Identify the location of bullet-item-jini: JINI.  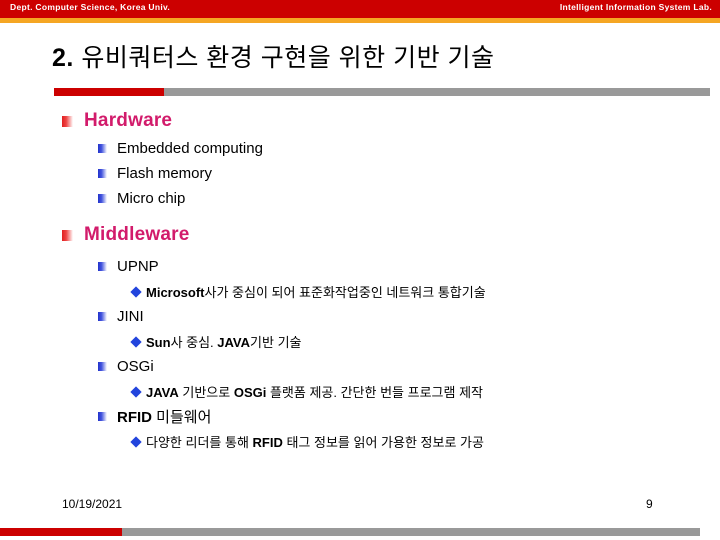
(360, 316).